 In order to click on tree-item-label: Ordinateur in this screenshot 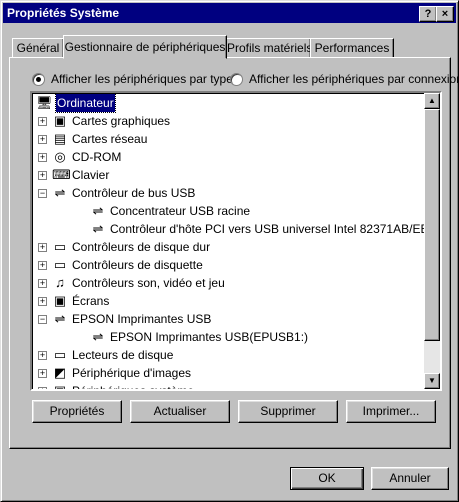, I will do `click(85, 103)`.